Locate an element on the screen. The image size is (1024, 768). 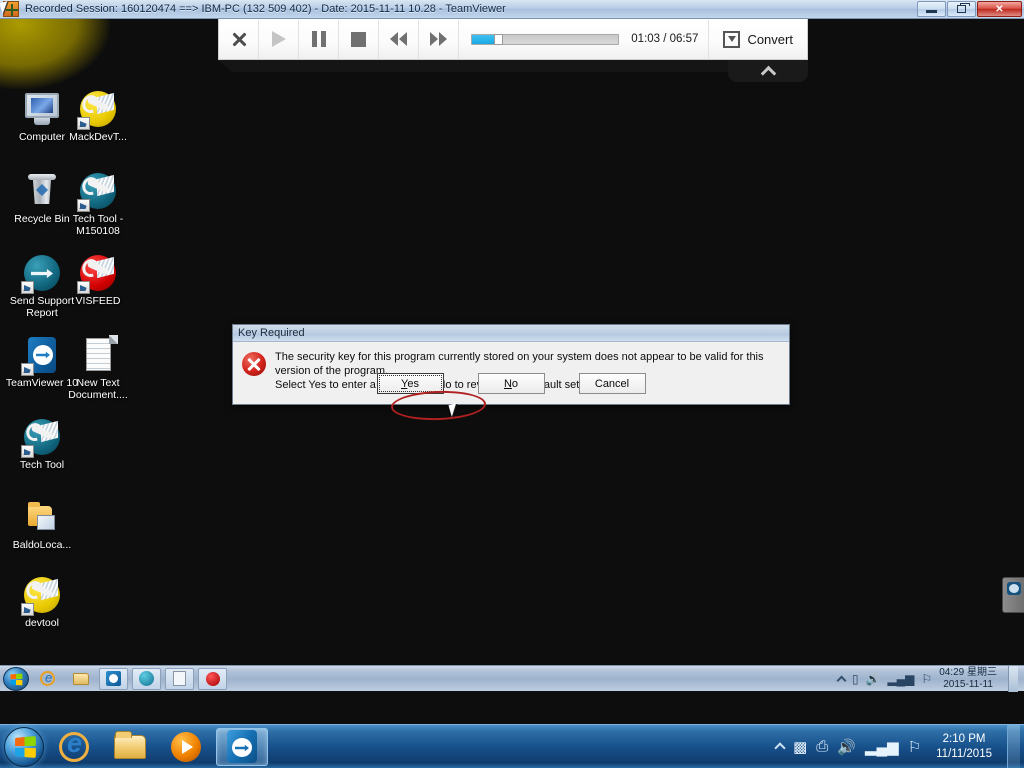
record-icon is located at coordinates (212, 678).